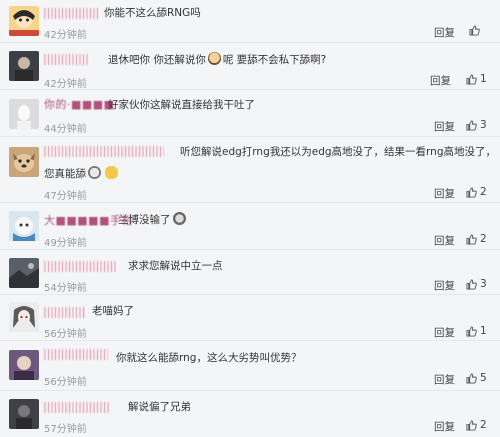 The width and height of the screenshot is (500, 437). Describe the element at coordinates (483, 378) in the screenshot. I see `like-count: 5` at that location.